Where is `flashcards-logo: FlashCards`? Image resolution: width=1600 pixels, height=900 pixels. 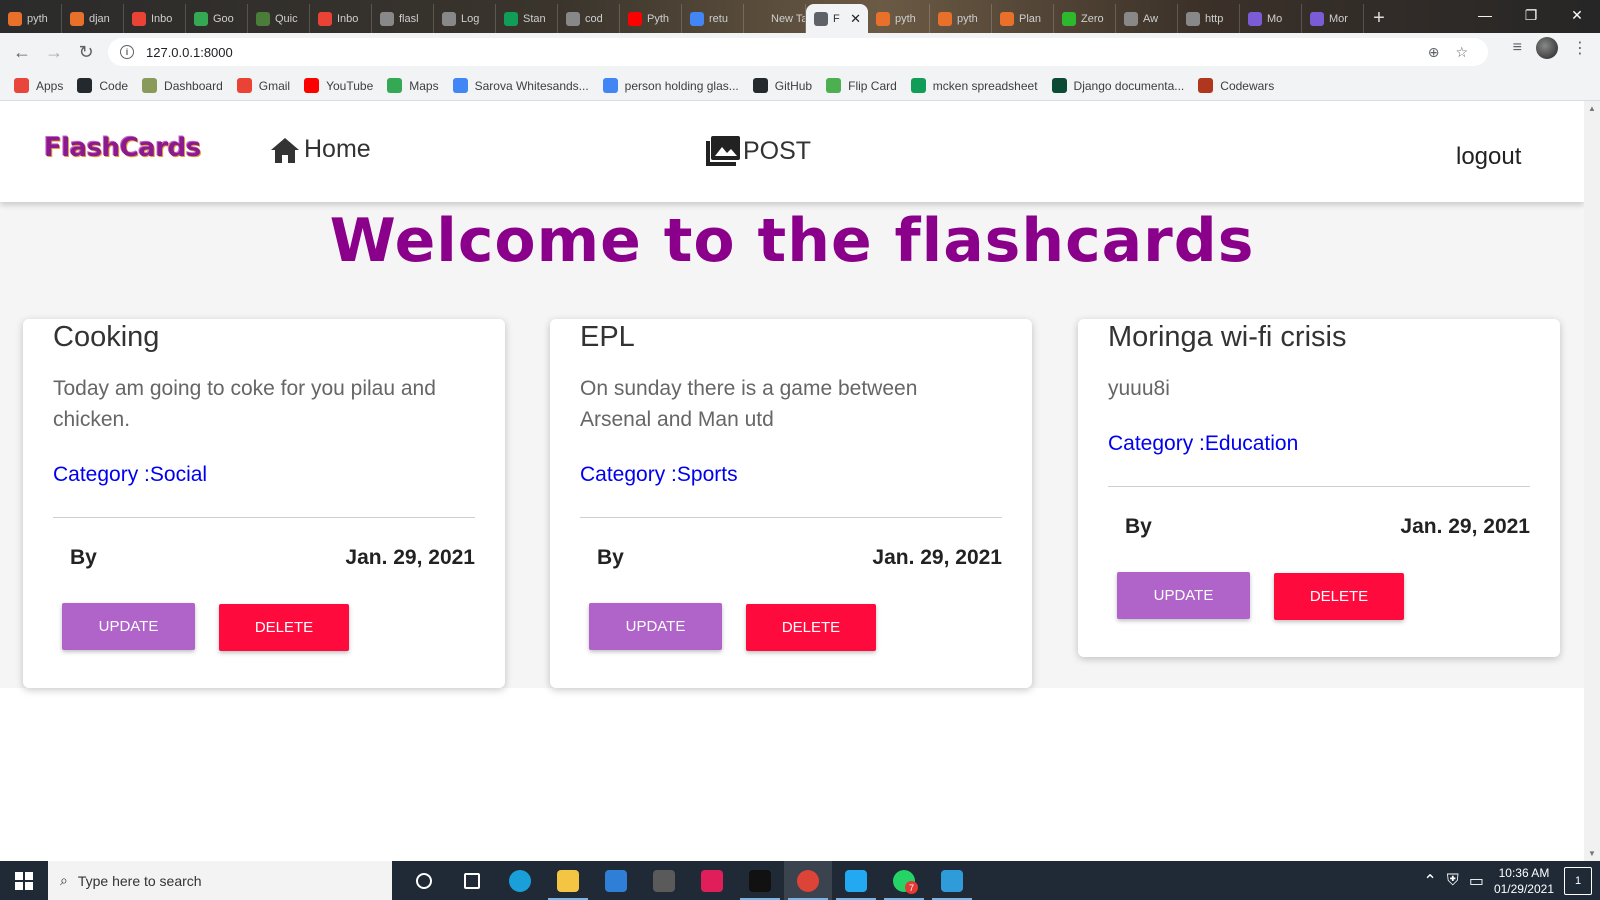 flashcards-logo: FlashCards is located at coordinates (122, 148).